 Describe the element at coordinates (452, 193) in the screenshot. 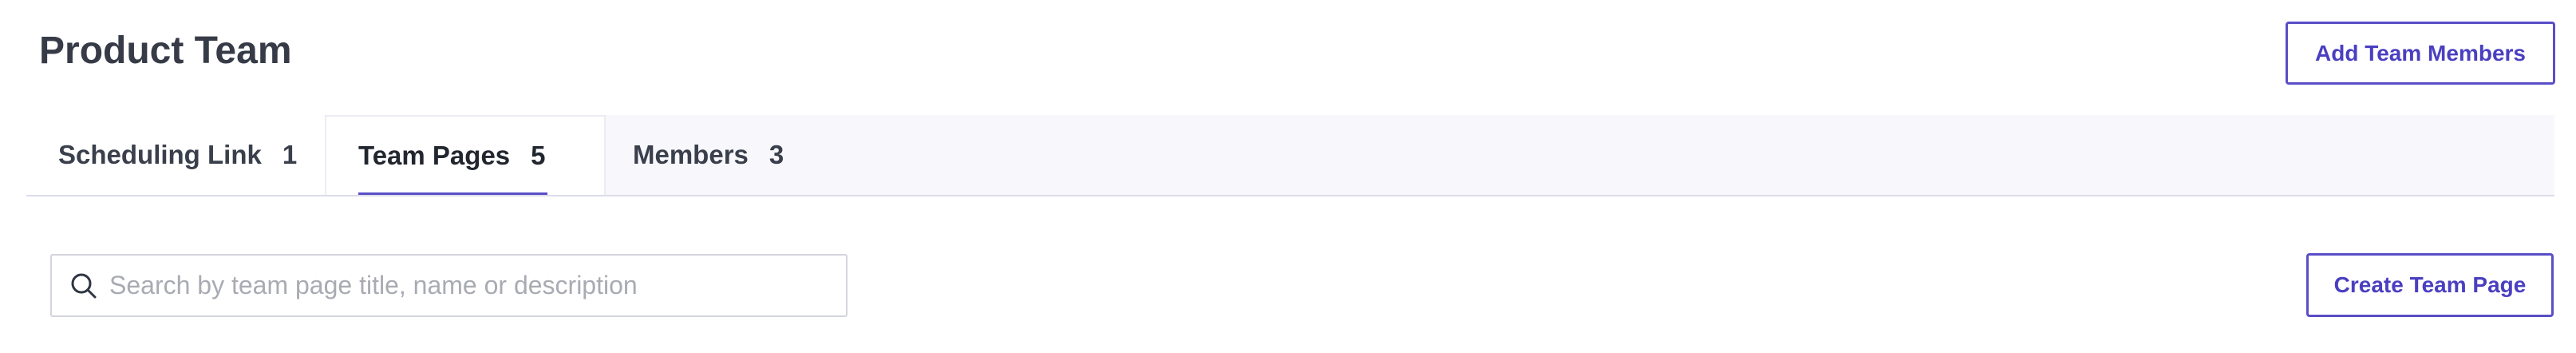

I see `active-tab-indicator` at that location.